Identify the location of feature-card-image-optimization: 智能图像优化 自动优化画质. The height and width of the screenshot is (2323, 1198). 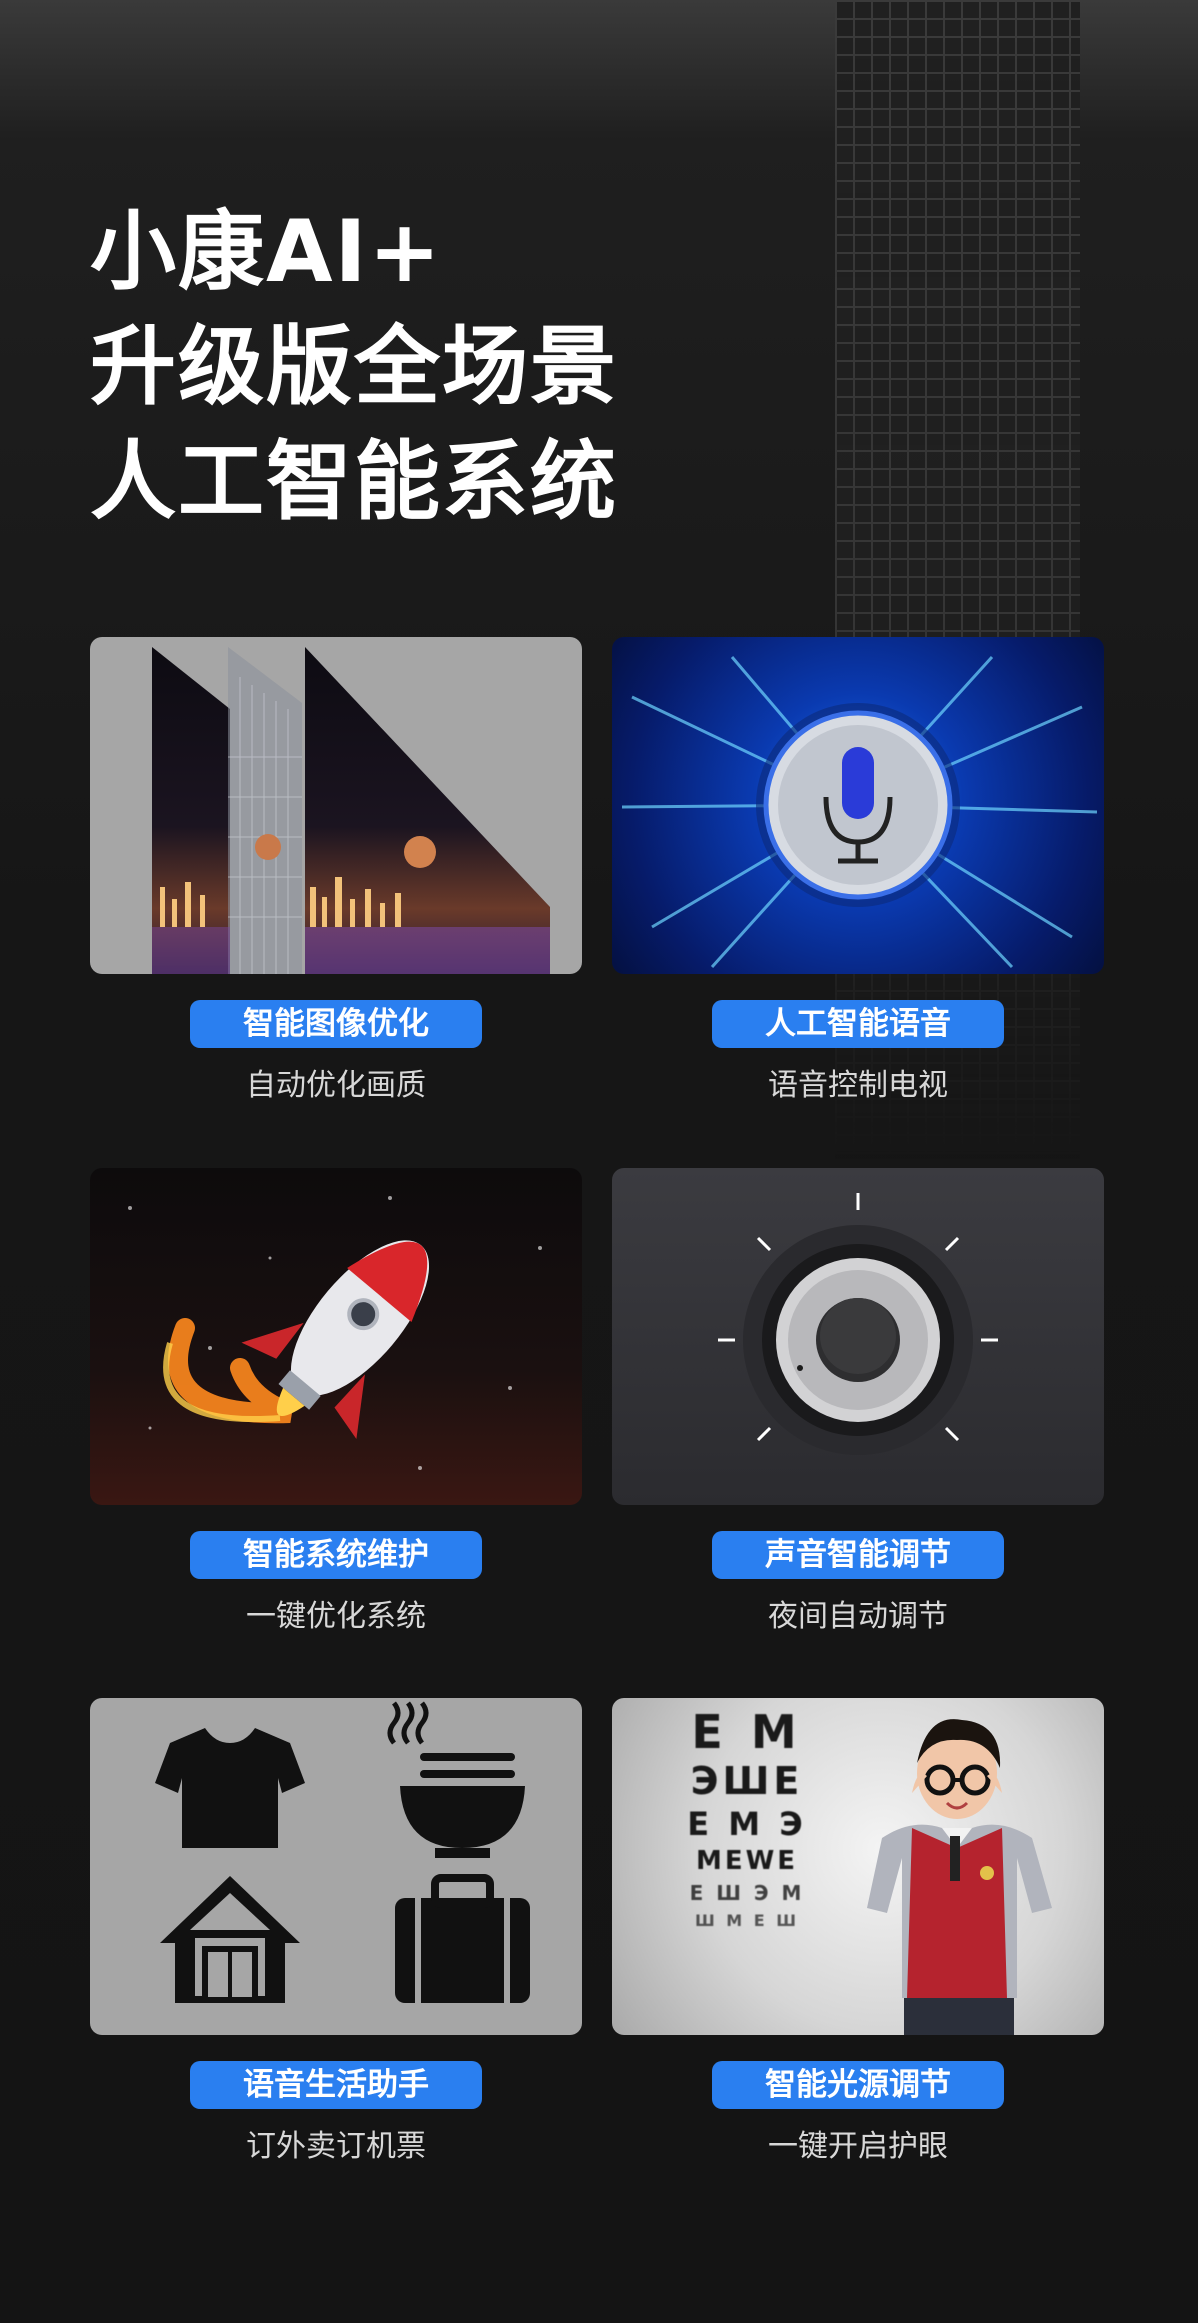
(336, 870).